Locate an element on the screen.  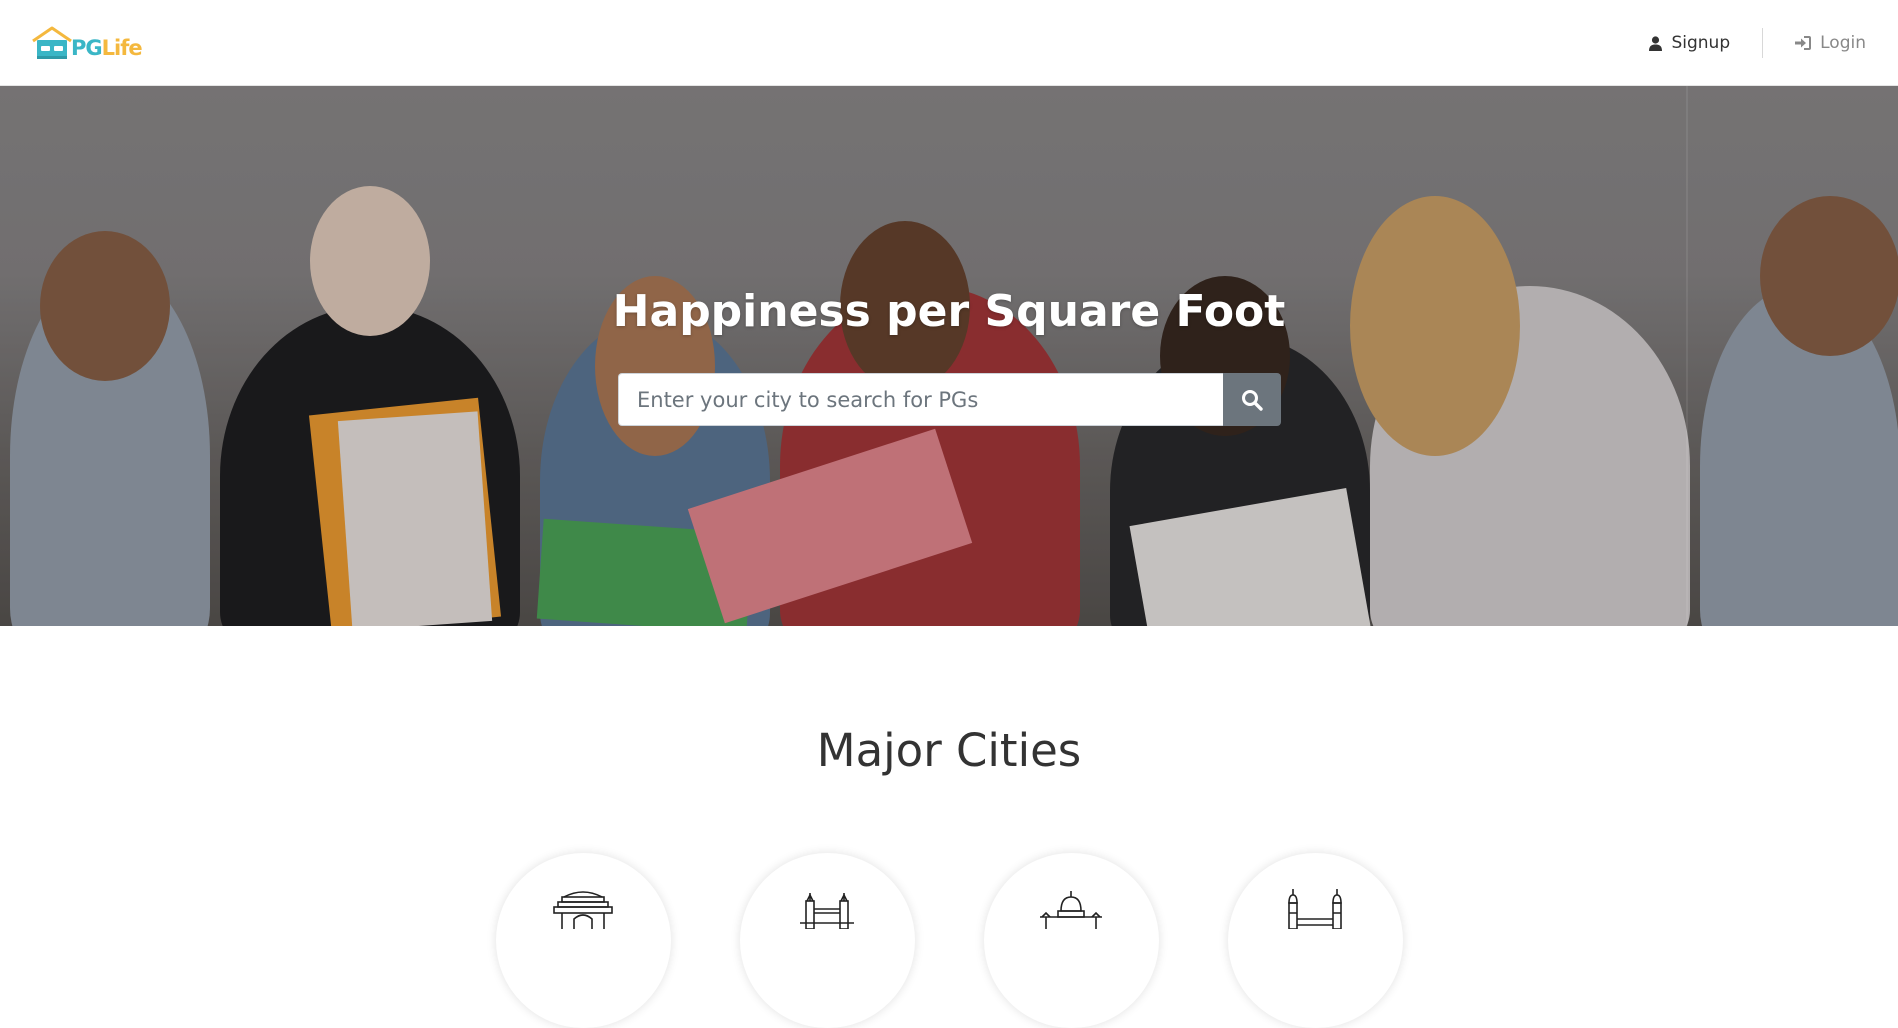
hero-image-seam is located at coordinates (1687, 356).